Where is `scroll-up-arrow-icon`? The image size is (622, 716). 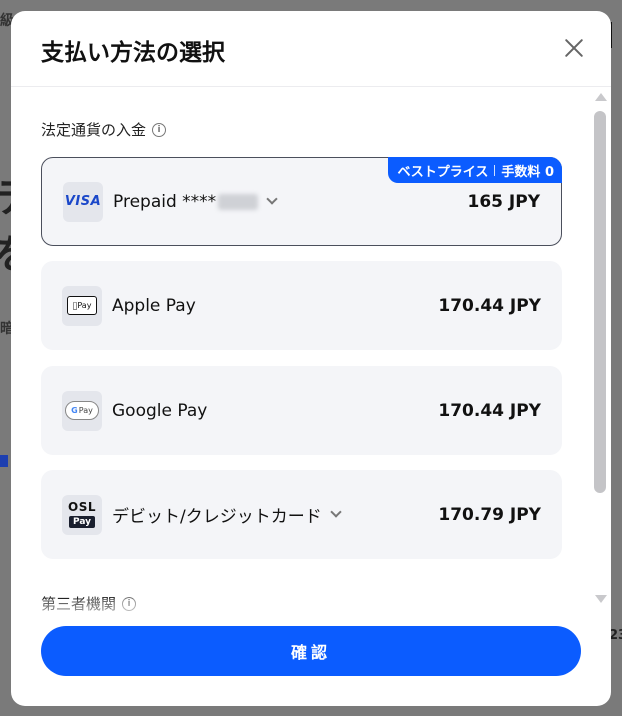
scroll-up-arrow-icon is located at coordinates (601, 97).